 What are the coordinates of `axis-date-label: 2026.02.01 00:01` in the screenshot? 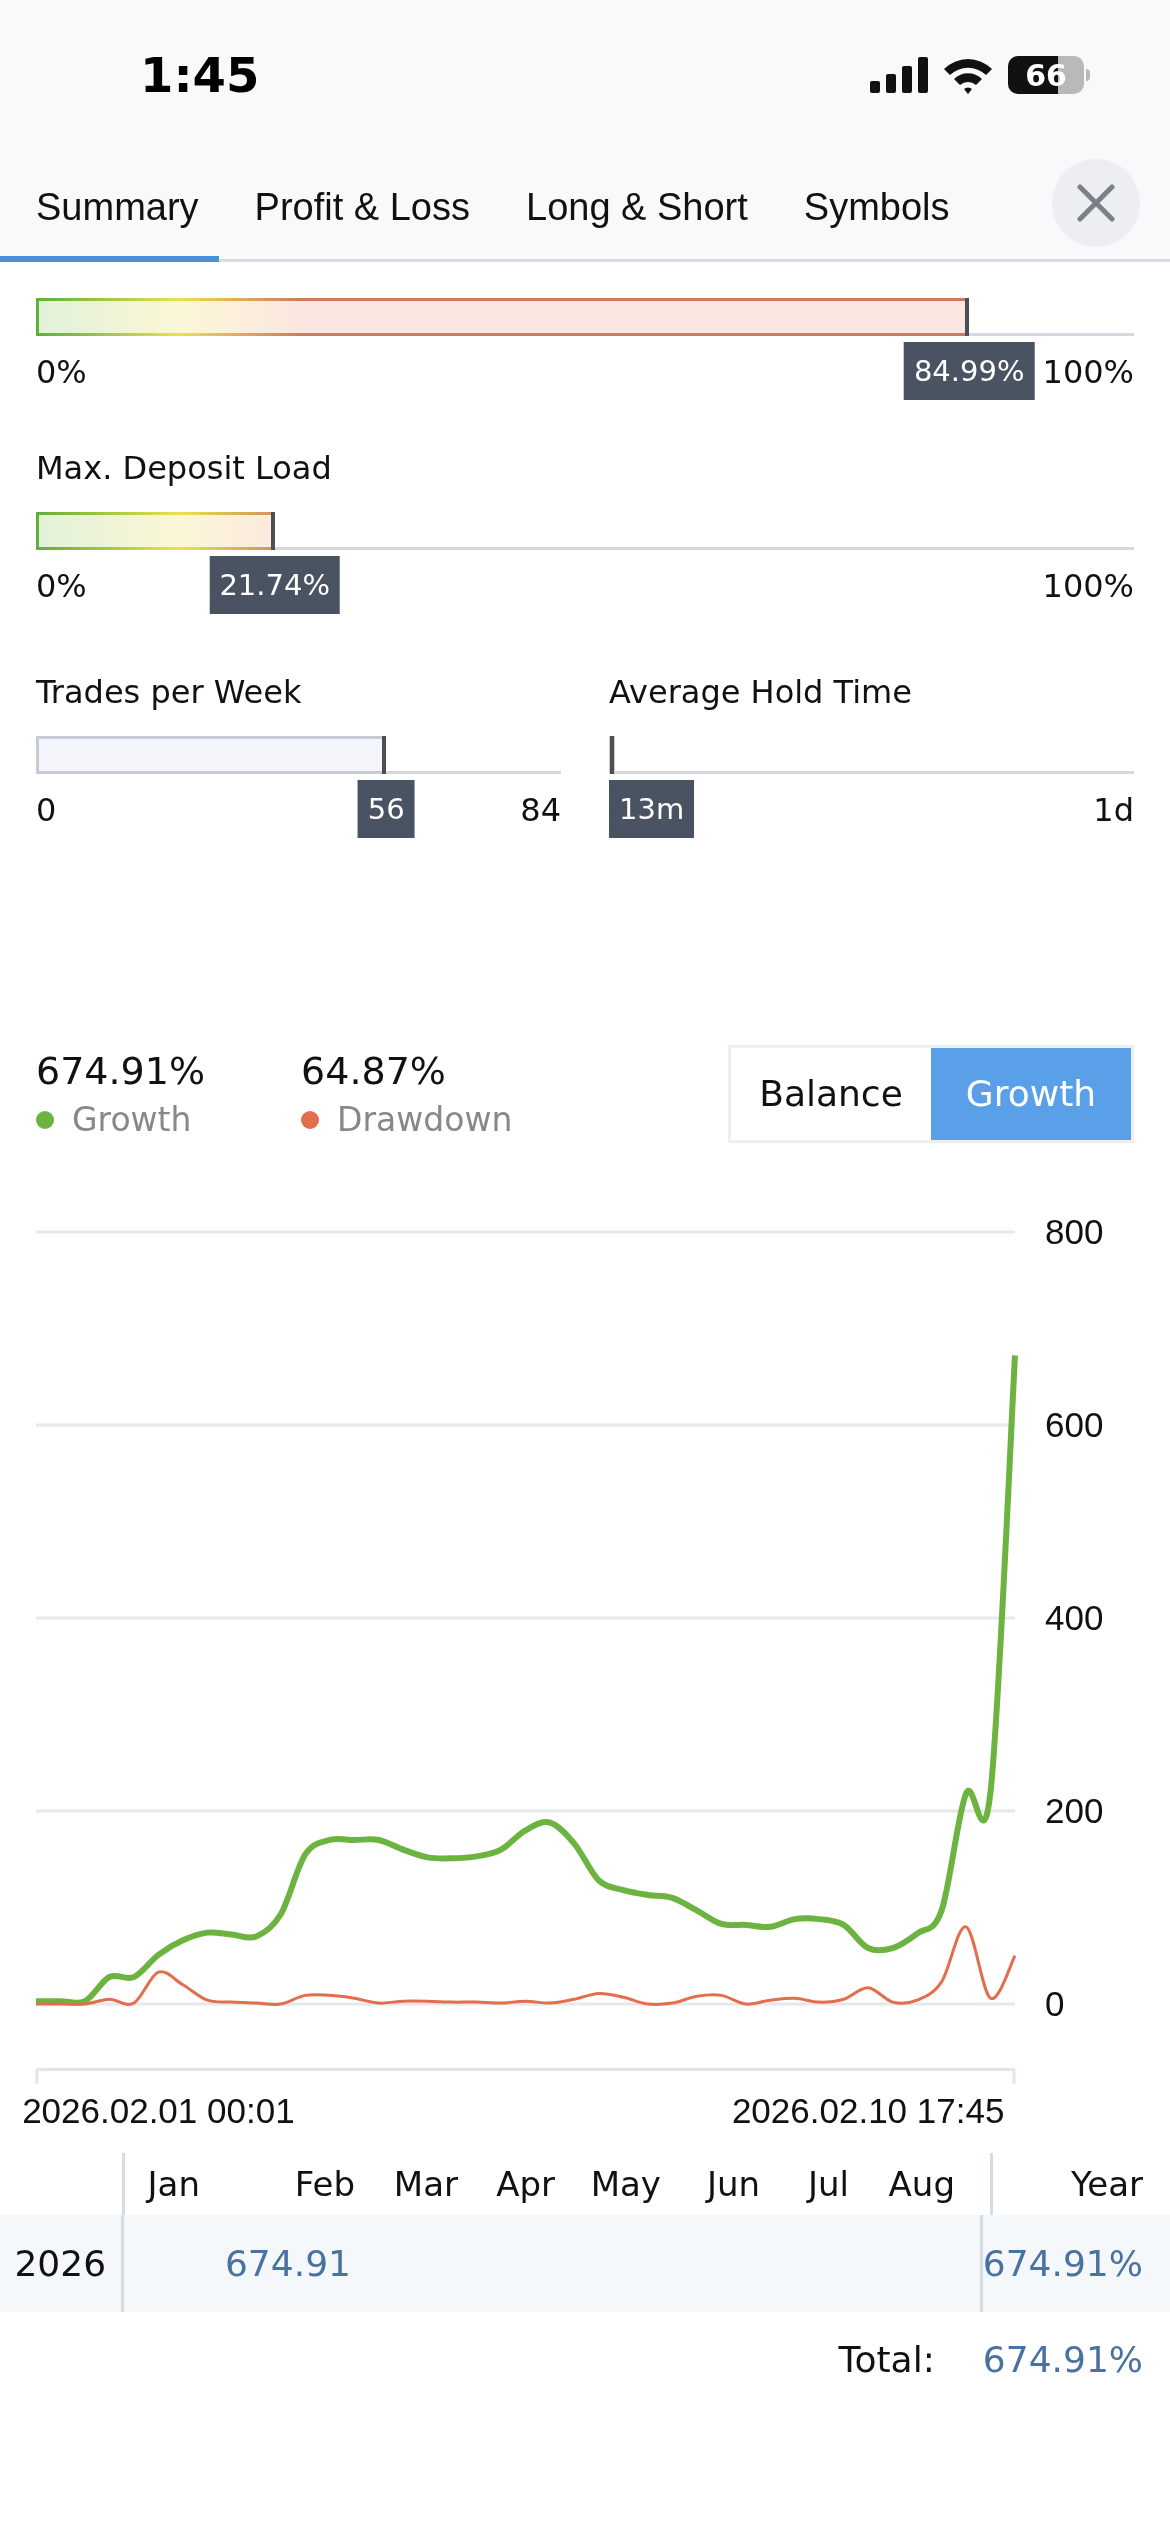 It's located at (158, 2110).